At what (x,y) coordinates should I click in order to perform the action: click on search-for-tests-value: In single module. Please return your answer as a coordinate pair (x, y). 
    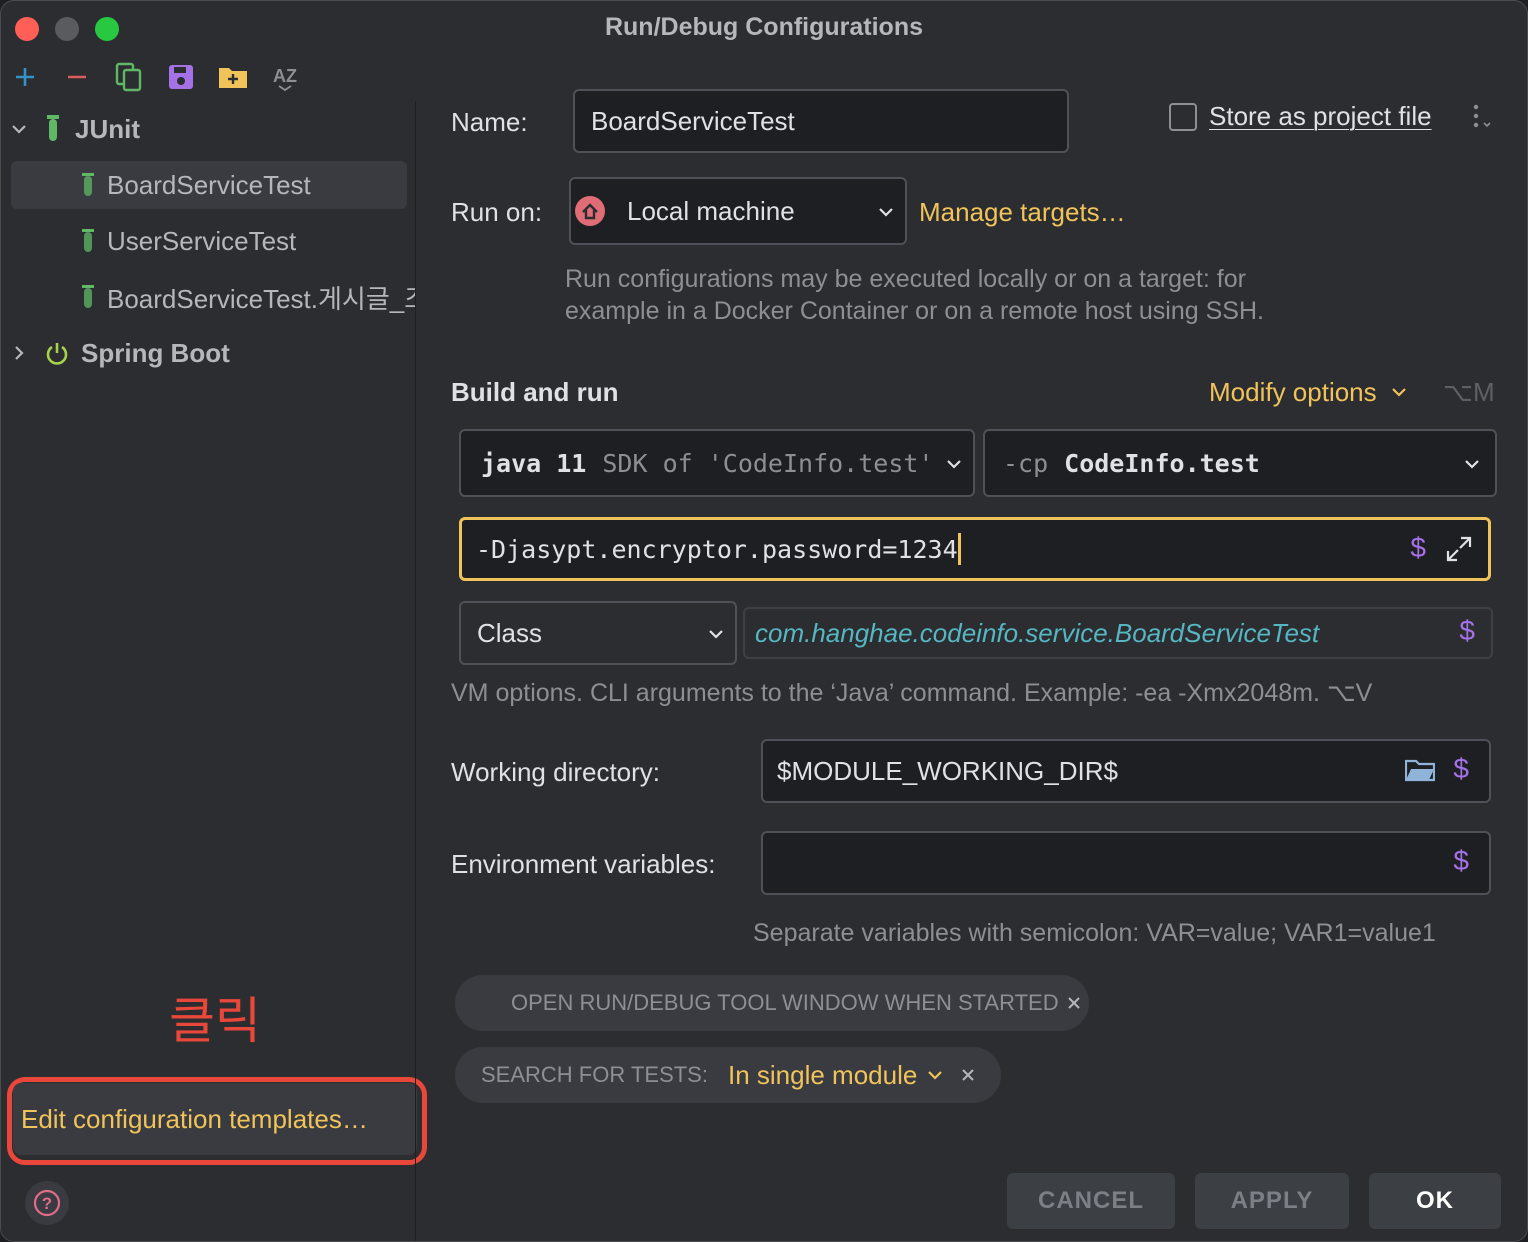
    Looking at the image, I should click on (822, 1075).